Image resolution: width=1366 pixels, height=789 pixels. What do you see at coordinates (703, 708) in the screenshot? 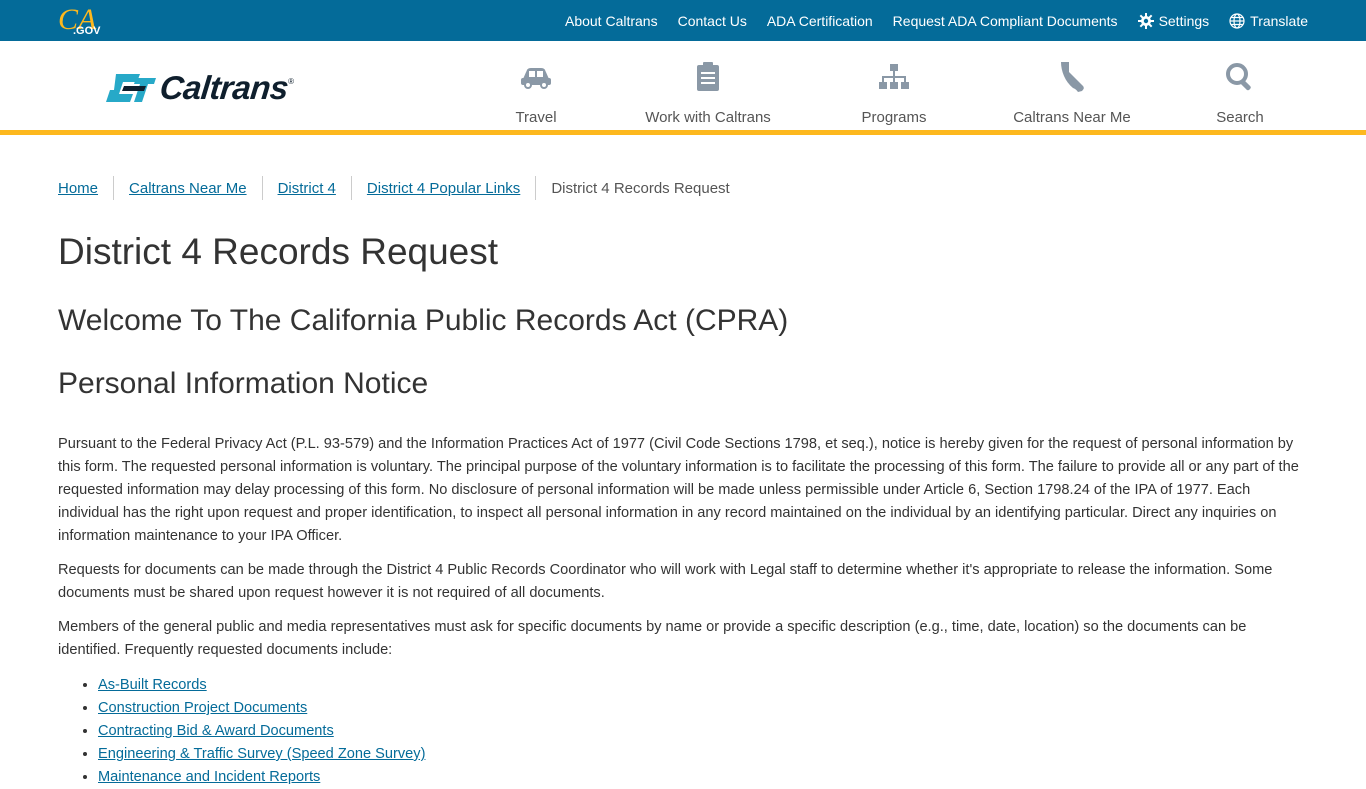
I see `list-item: Construction Project Documents` at bounding box center [703, 708].